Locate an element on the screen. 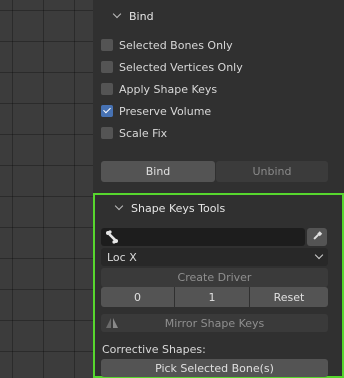 This screenshot has width=344, height=378. corrective-shapes-label: Corrective Shapes: is located at coordinates (154, 349).